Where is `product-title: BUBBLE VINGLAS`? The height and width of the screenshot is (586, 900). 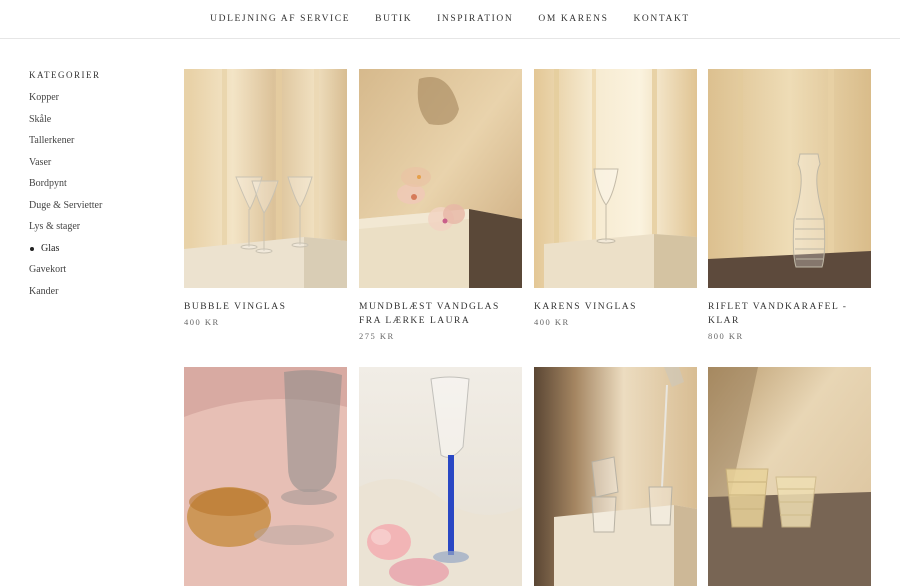
product-title: BUBBLE VINGLAS is located at coordinates (265, 307).